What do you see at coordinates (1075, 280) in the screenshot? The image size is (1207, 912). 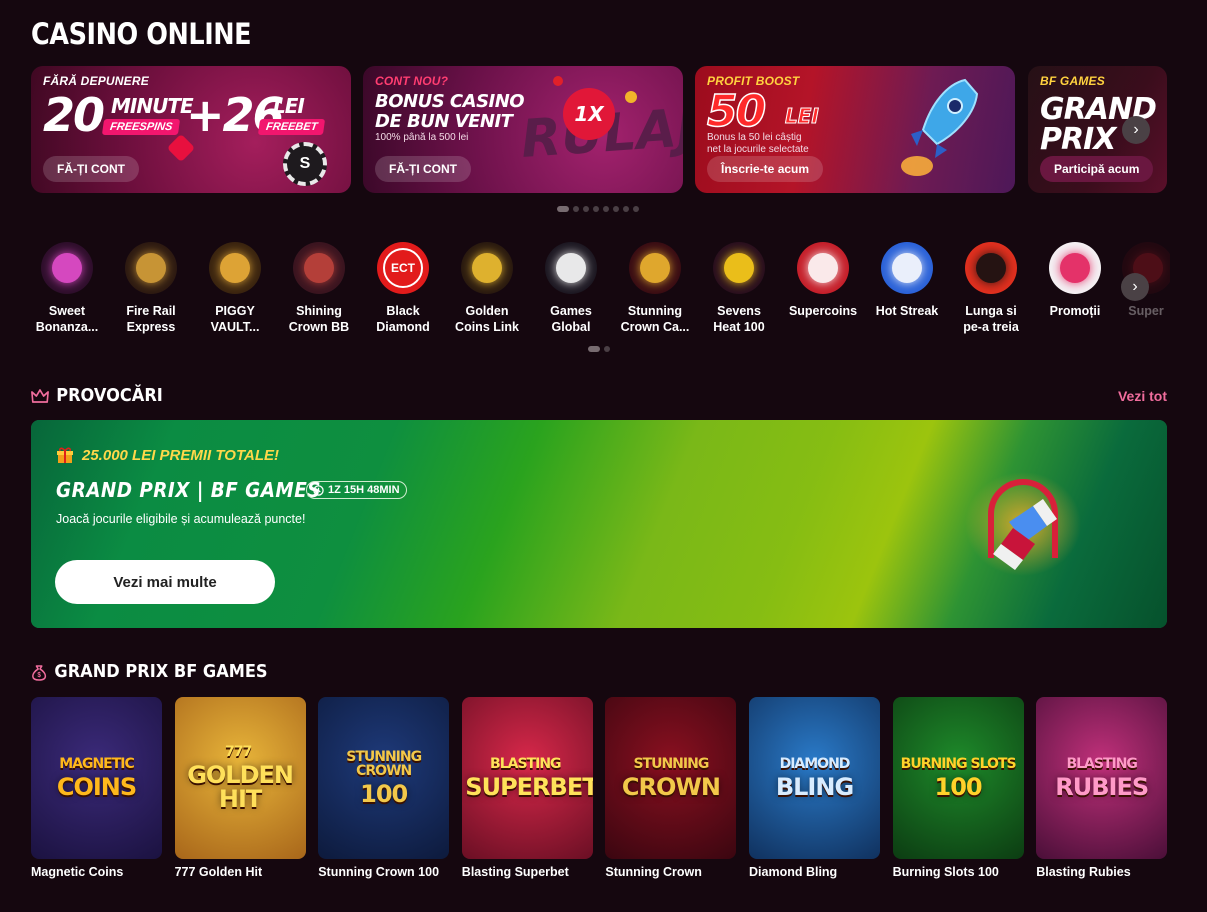 I see `category-item: Promoții` at bounding box center [1075, 280].